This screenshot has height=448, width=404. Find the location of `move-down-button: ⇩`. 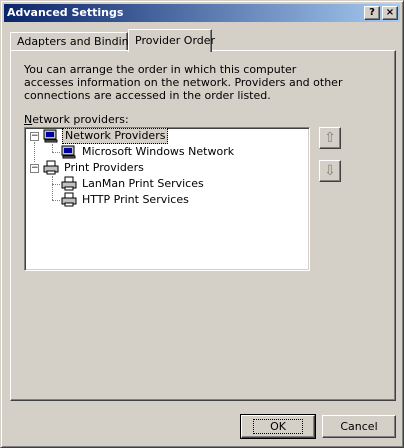

move-down-button: ⇩ is located at coordinates (330, 171).